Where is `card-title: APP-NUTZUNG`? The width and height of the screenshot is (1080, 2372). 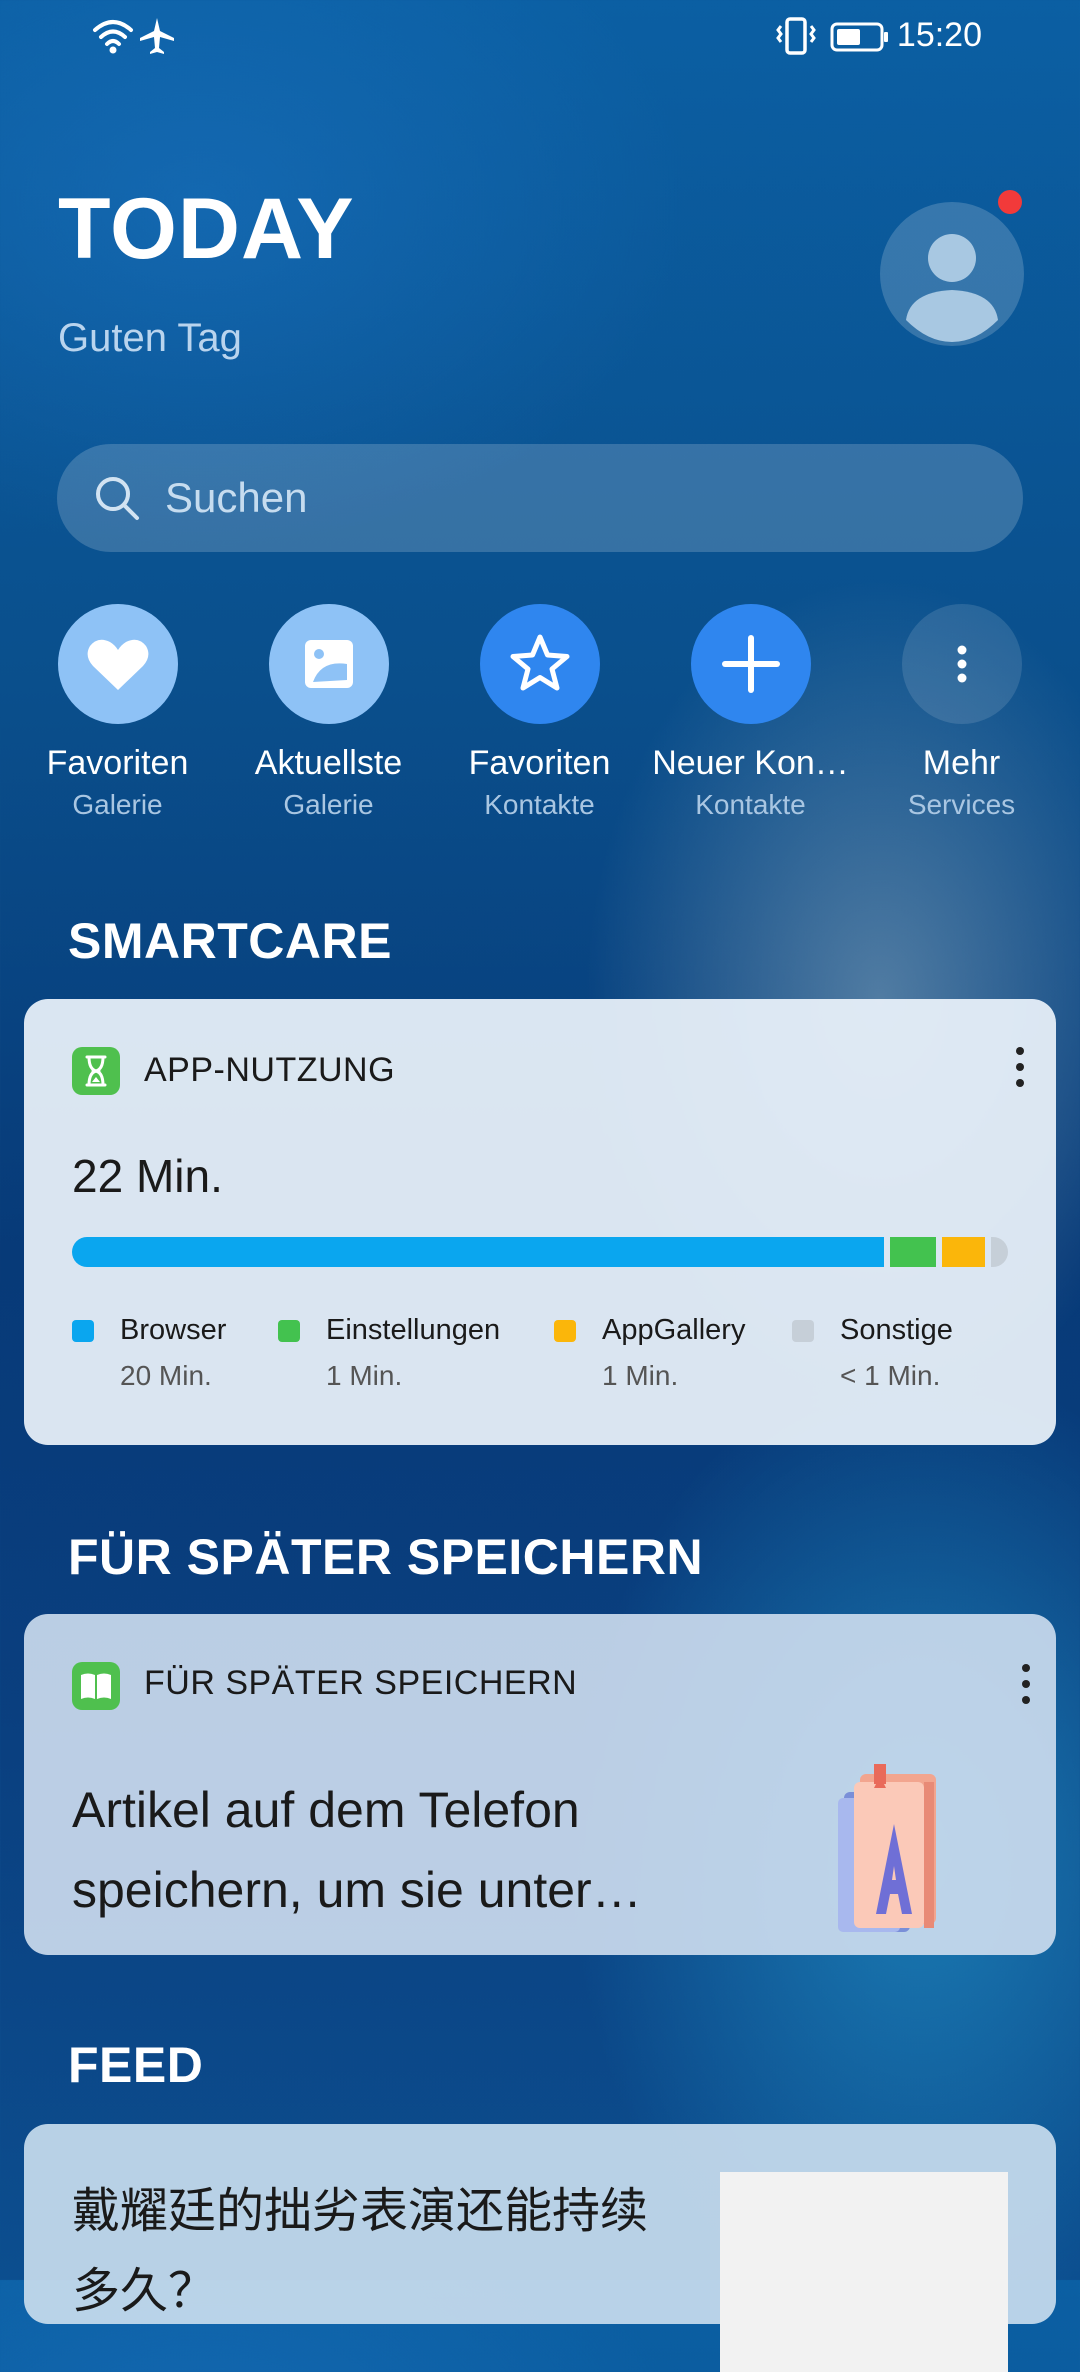
card-title: APP-NUTZUNG is located at coordinates (270, 1070).